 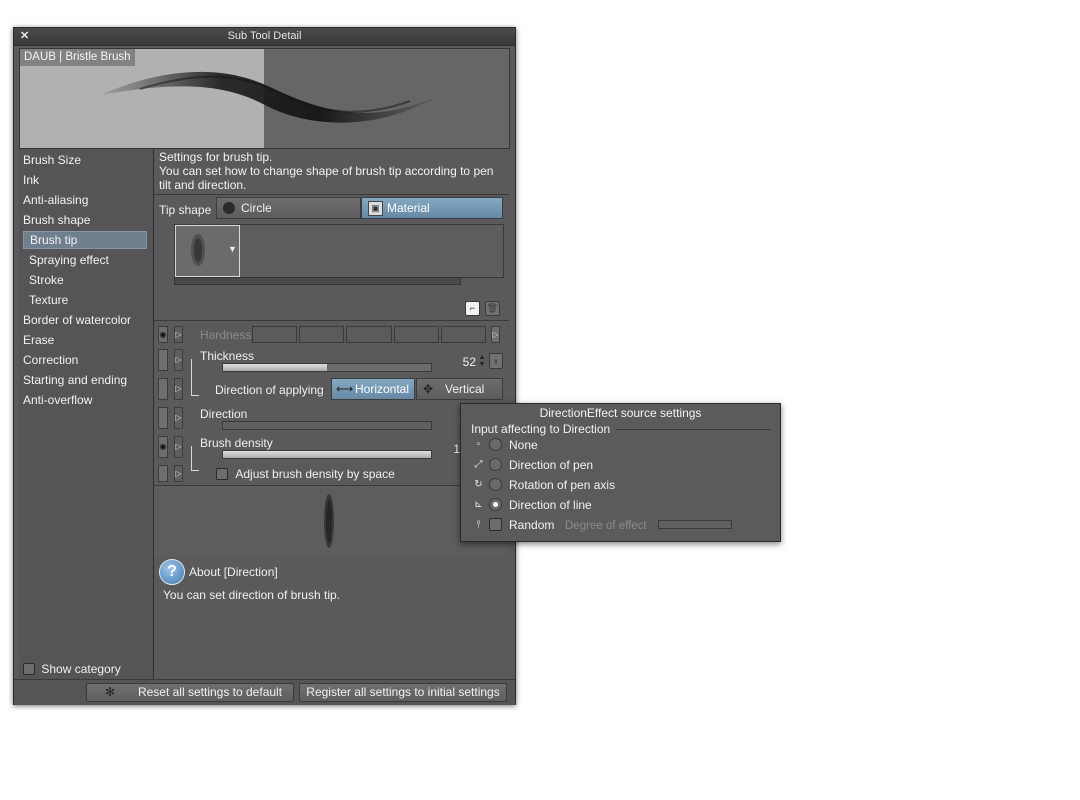 What do you see at coordinates (236, 443) in the screenshot?
I see `brush-density-label: Brush density` at bounding box center [236, 443].